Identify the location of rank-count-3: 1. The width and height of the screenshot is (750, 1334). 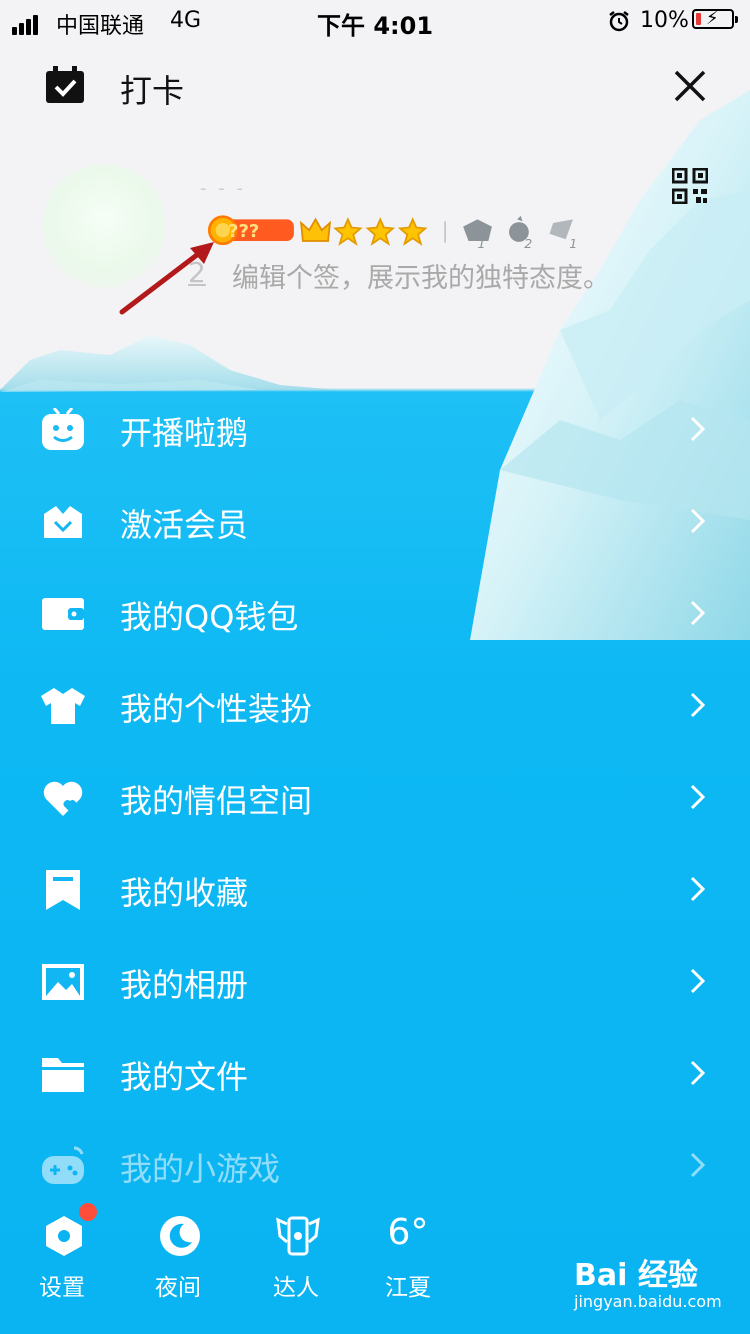
(573, 243).